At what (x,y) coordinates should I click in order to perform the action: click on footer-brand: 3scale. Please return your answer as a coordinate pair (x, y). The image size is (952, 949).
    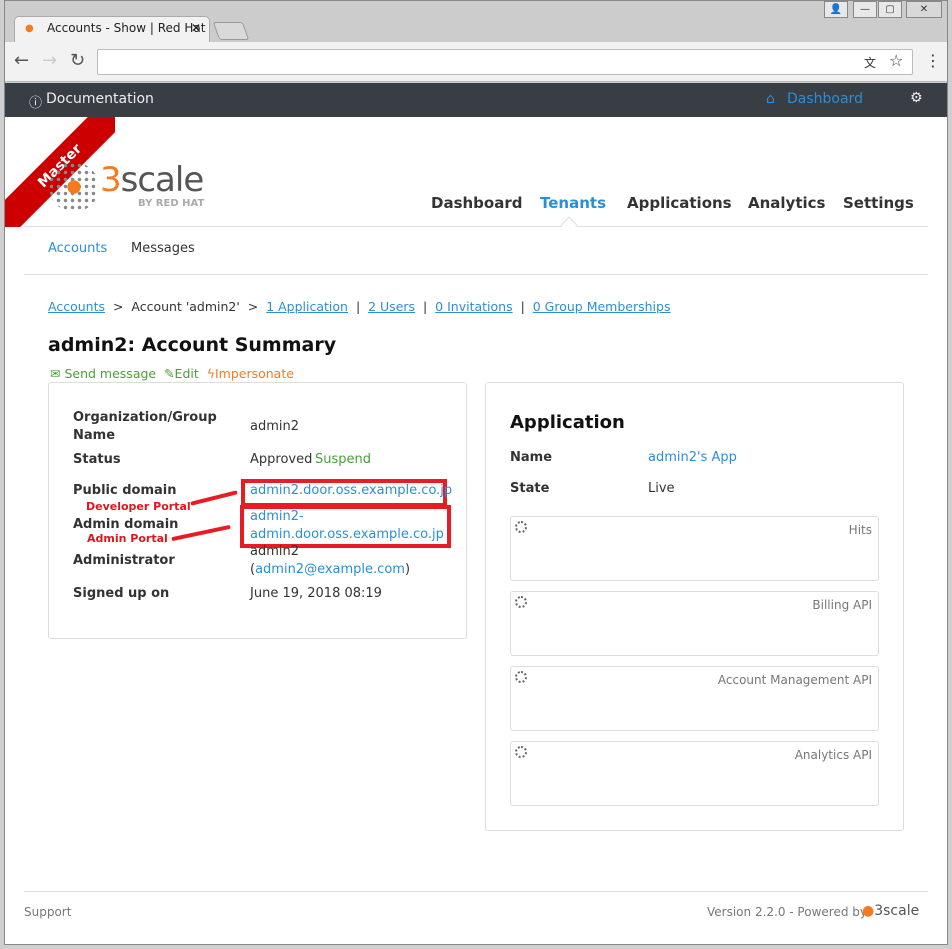
    Looking at the image, I should click on (897, 911).